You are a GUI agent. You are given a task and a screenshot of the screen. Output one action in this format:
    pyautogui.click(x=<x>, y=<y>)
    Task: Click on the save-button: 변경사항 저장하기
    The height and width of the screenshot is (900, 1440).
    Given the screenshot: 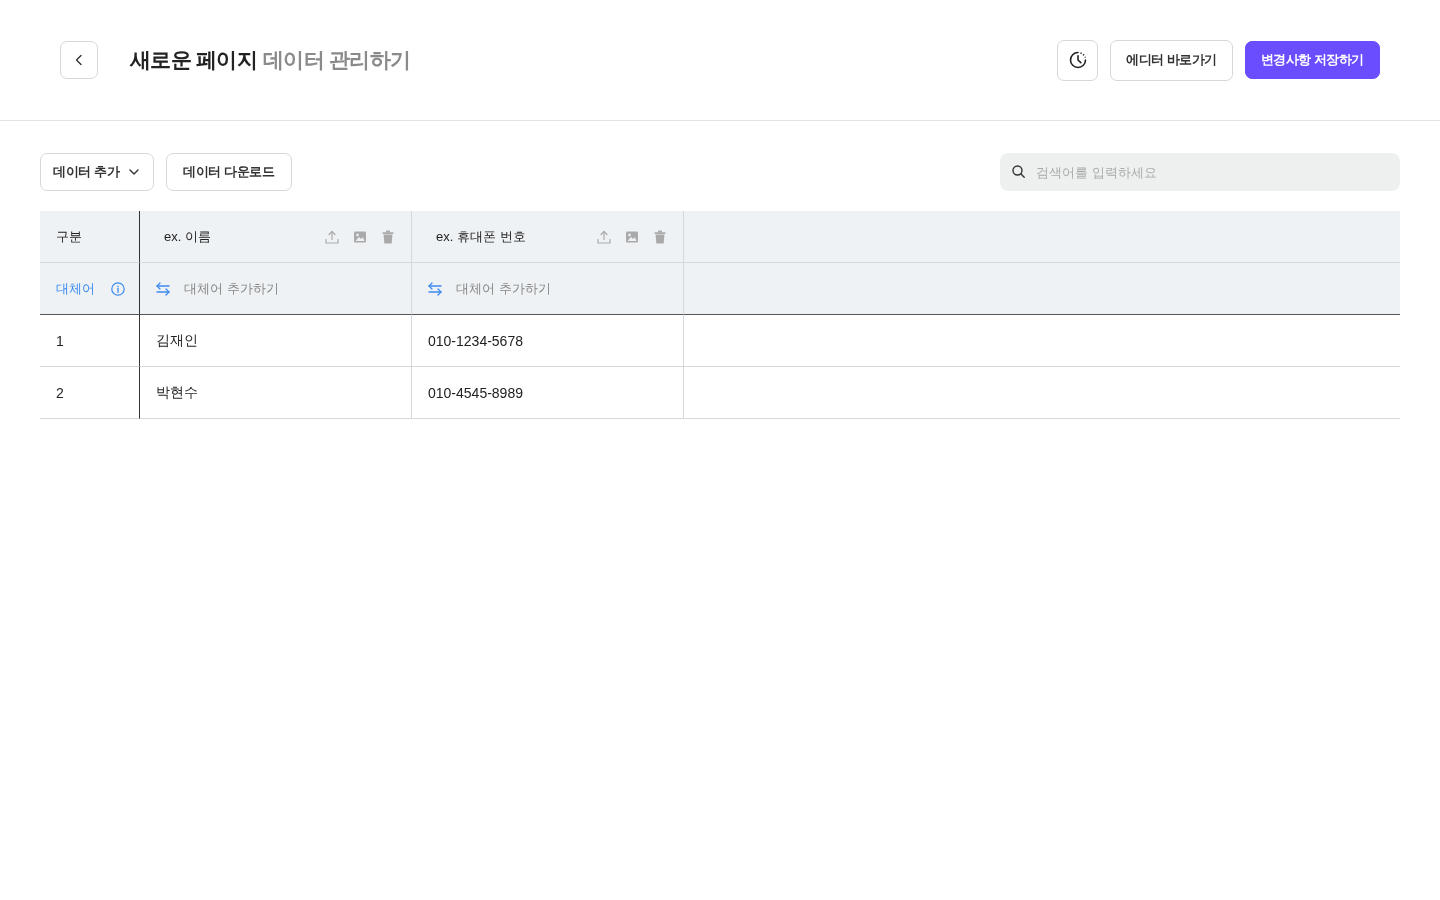 What is the action you would take?
    pyautogui.click(x=1312, y=60)
    